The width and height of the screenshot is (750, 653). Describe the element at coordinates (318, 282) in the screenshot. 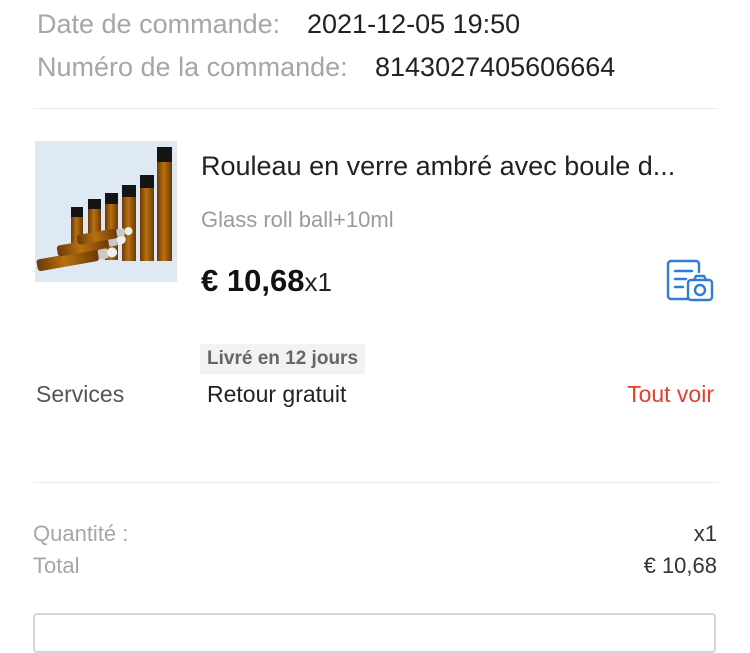

I see `product-quantity: x1` at that location.